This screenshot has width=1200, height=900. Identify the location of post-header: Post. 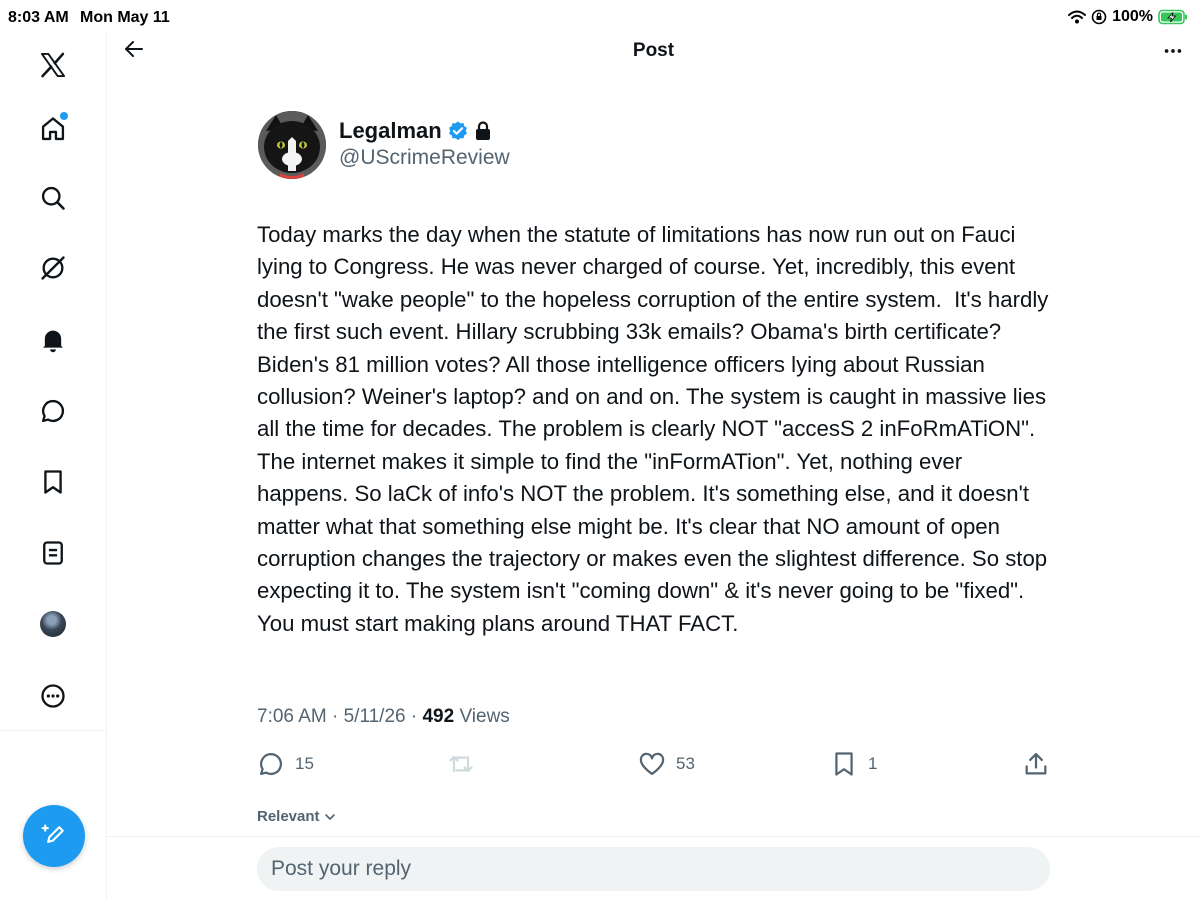
(653, 51).